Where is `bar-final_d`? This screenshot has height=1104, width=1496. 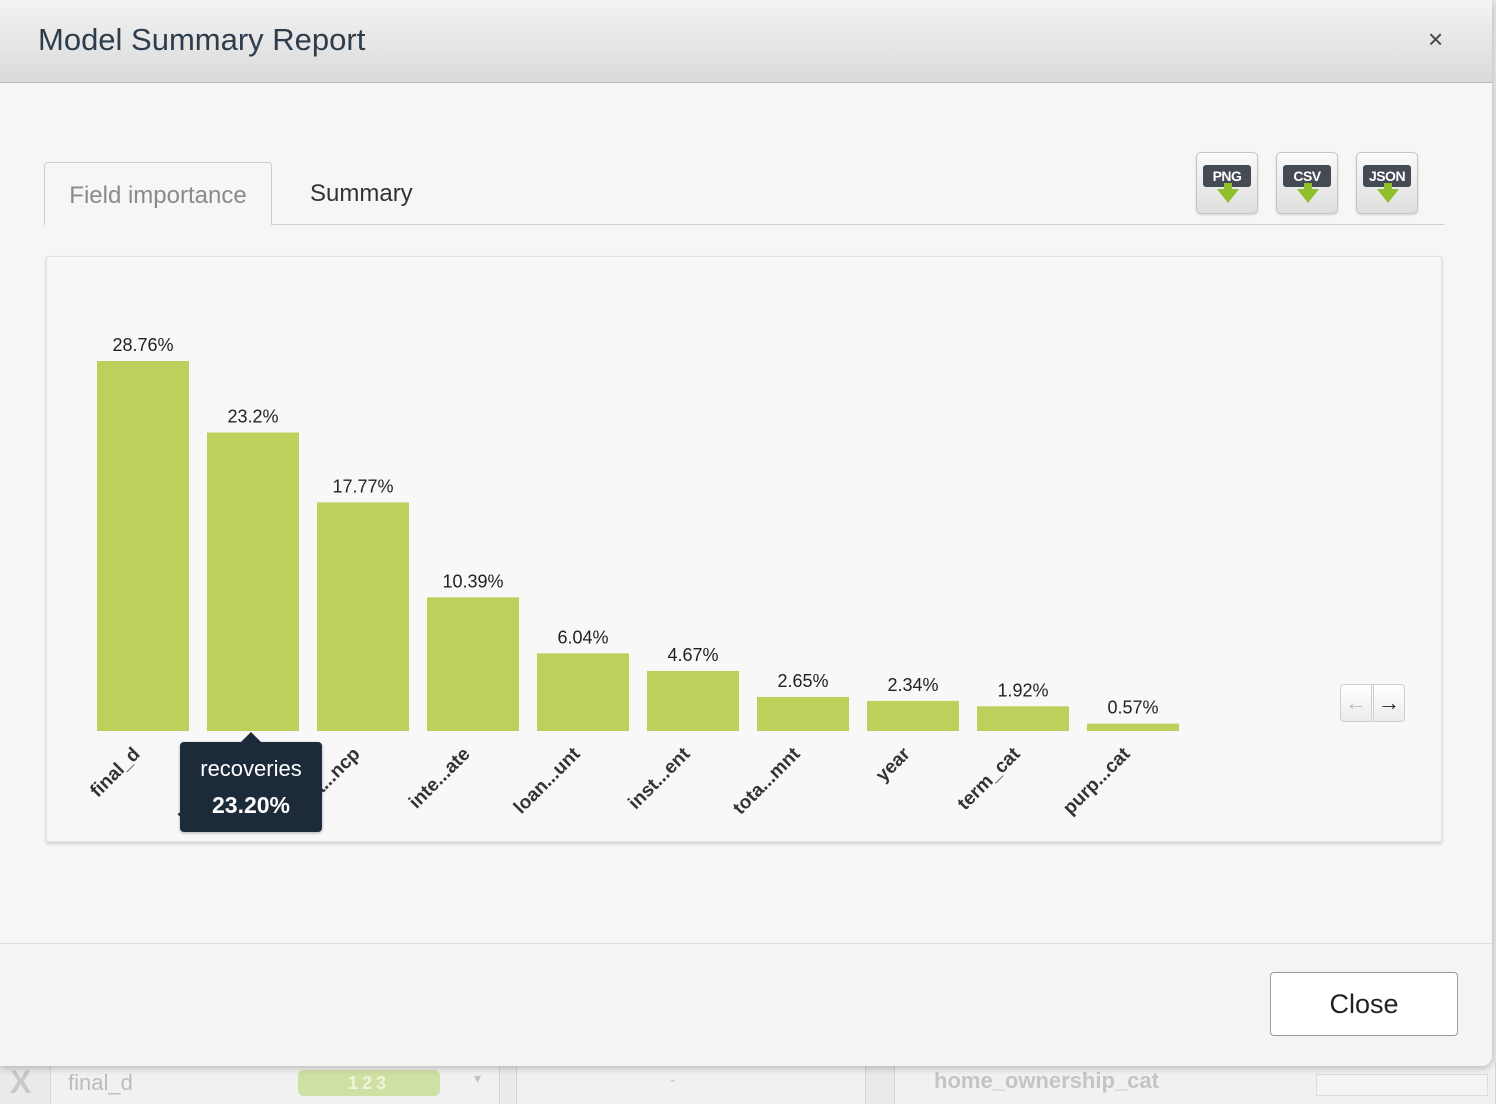
bar-final_d is located at coordinates (143, 546).